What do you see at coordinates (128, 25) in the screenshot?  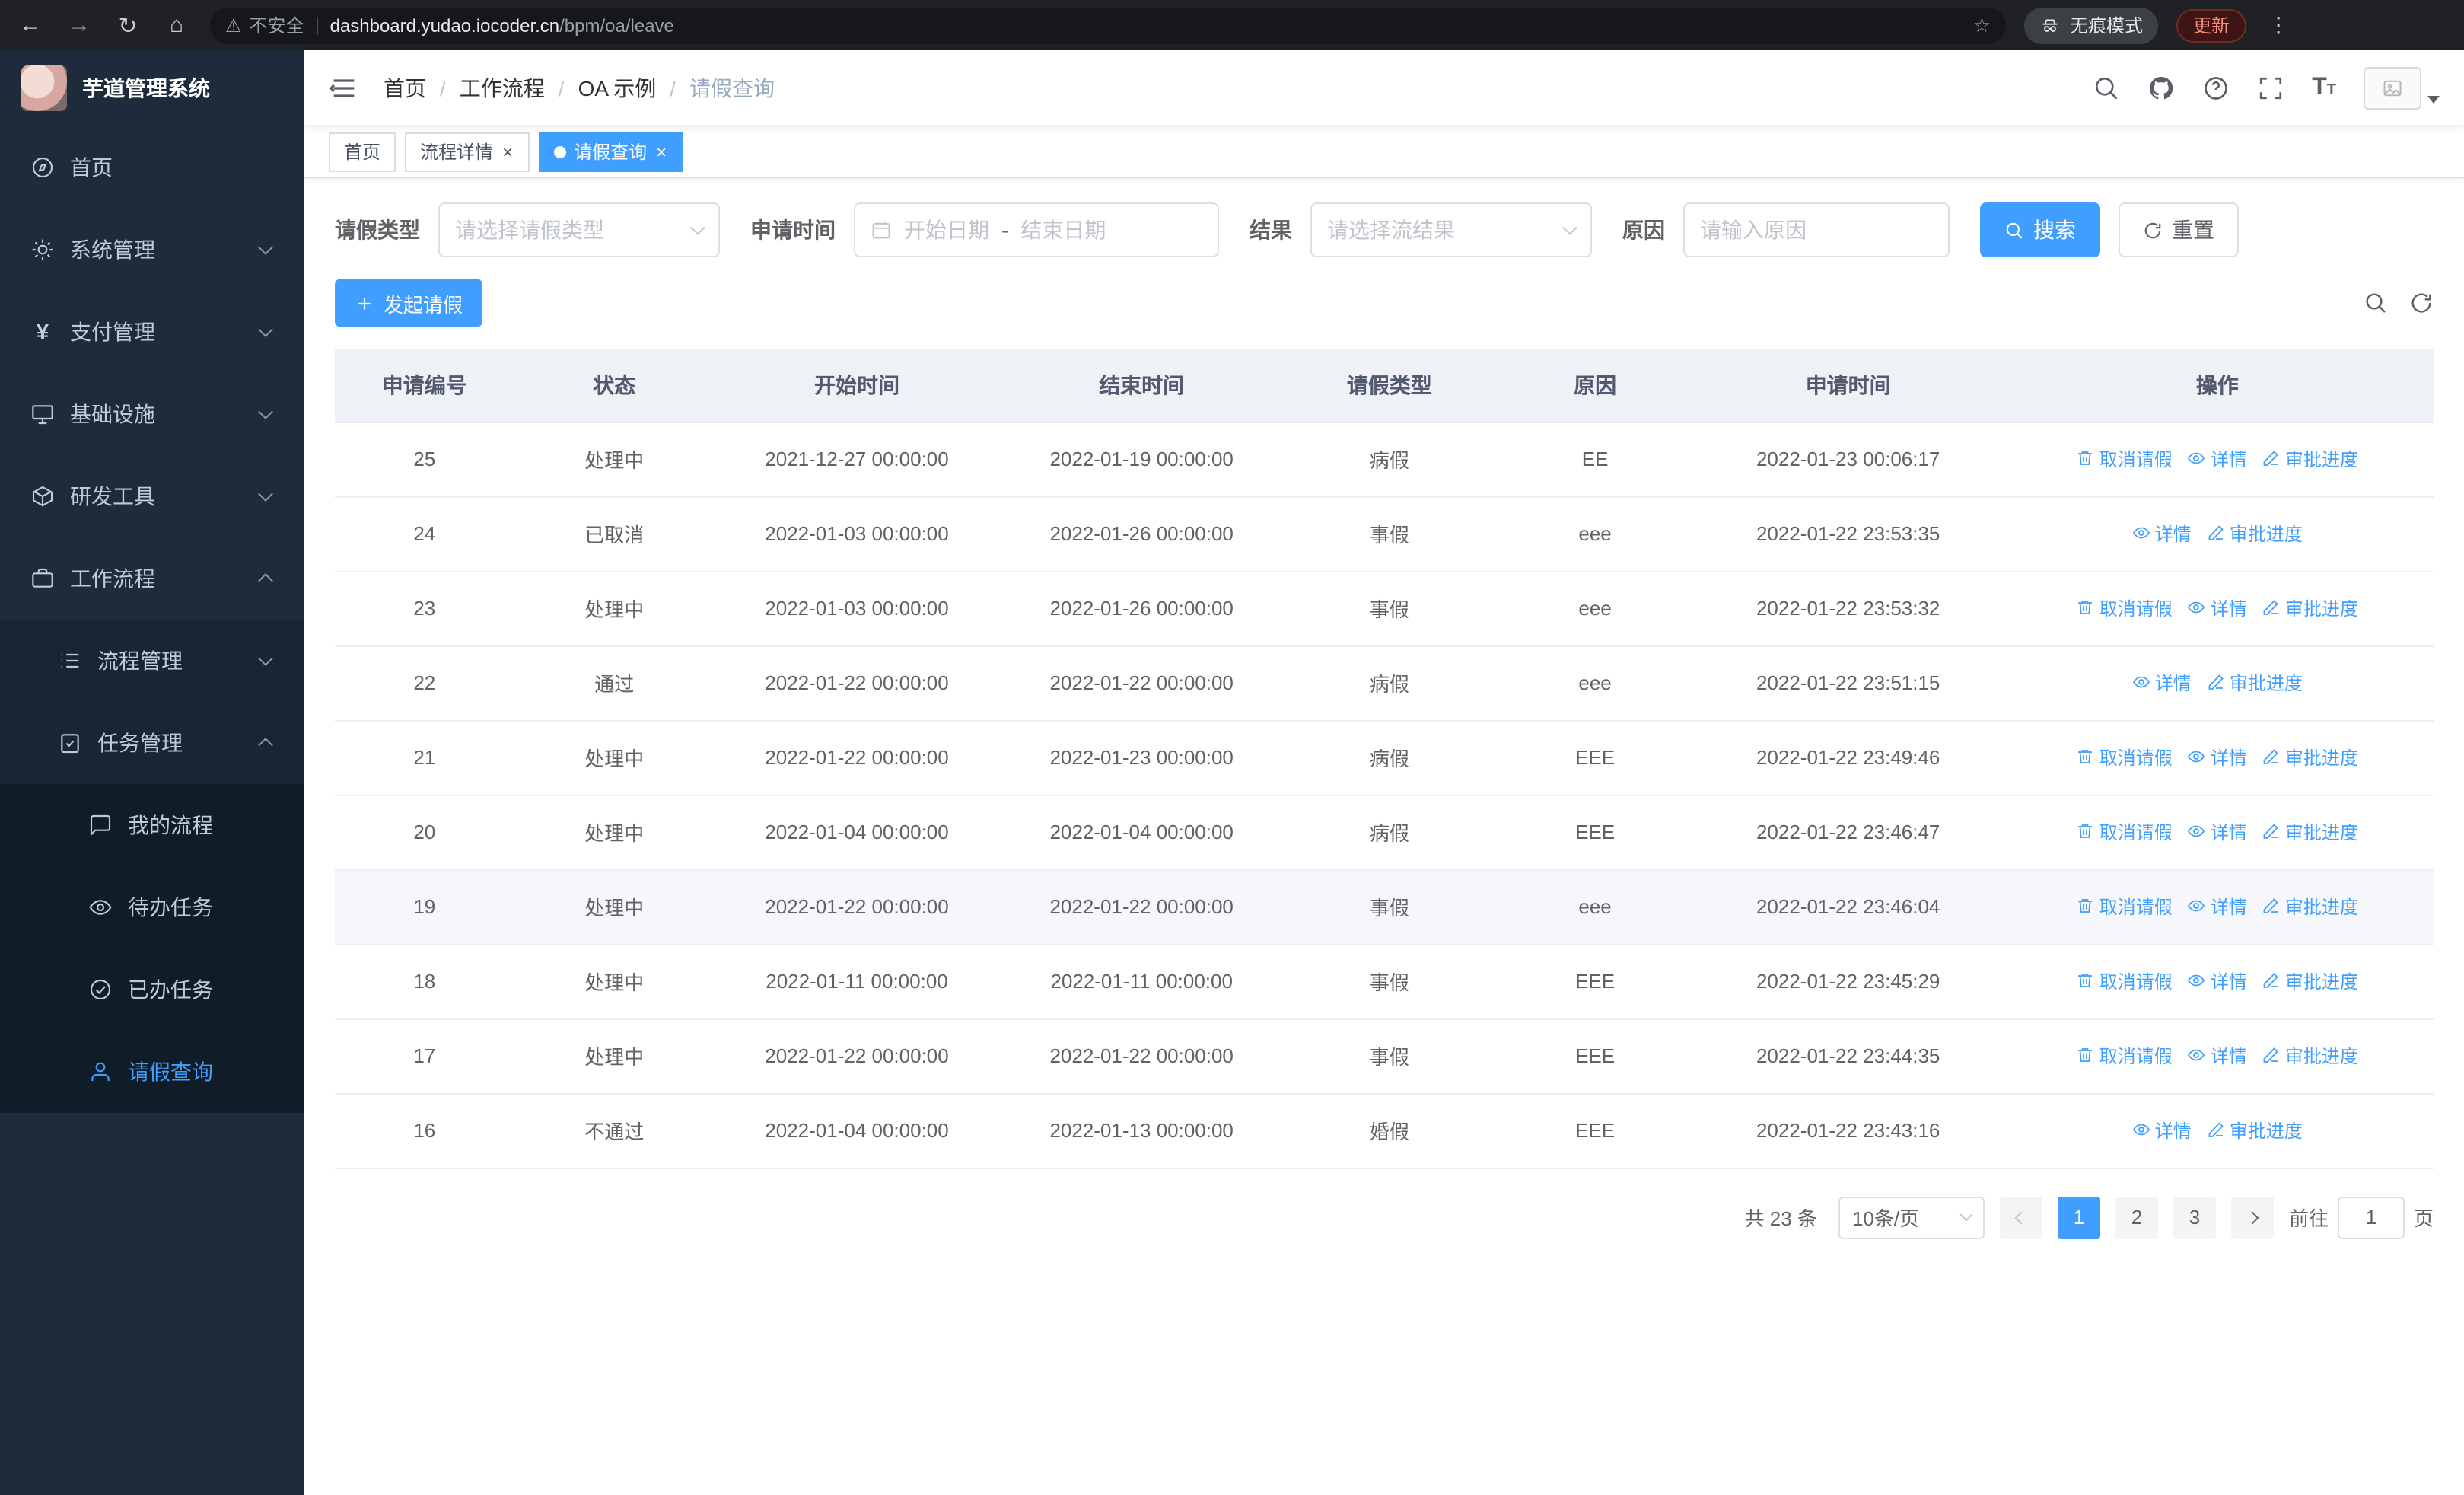 I see `browser-reload-icon: ↻` at bounding box center [128, 25].